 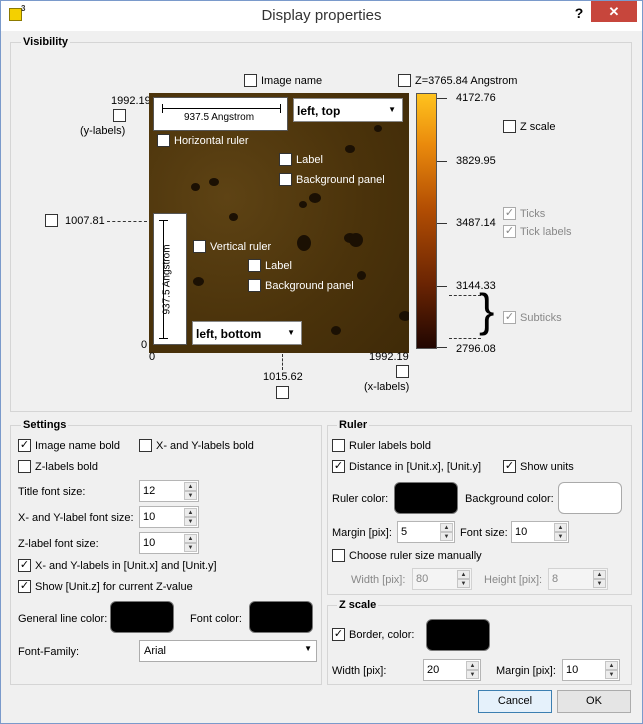 What do you see at coordinates (572, 670) in the screenshot?
I see `zscale-margin-value: 10` at bounding box center [572, 670].